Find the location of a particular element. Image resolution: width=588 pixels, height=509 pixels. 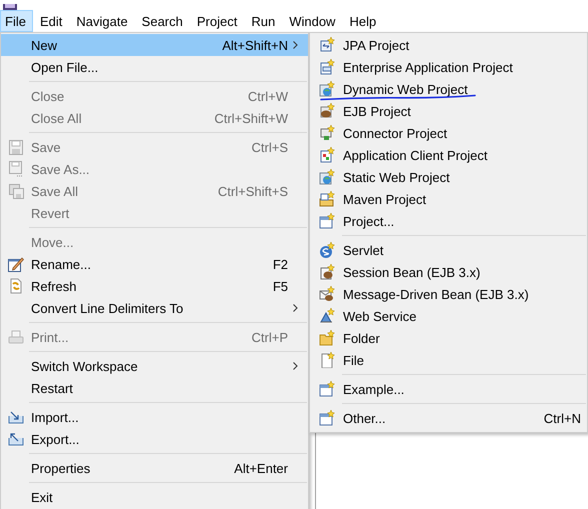

menu-bar-item: File is located at coordinates (16, 21).